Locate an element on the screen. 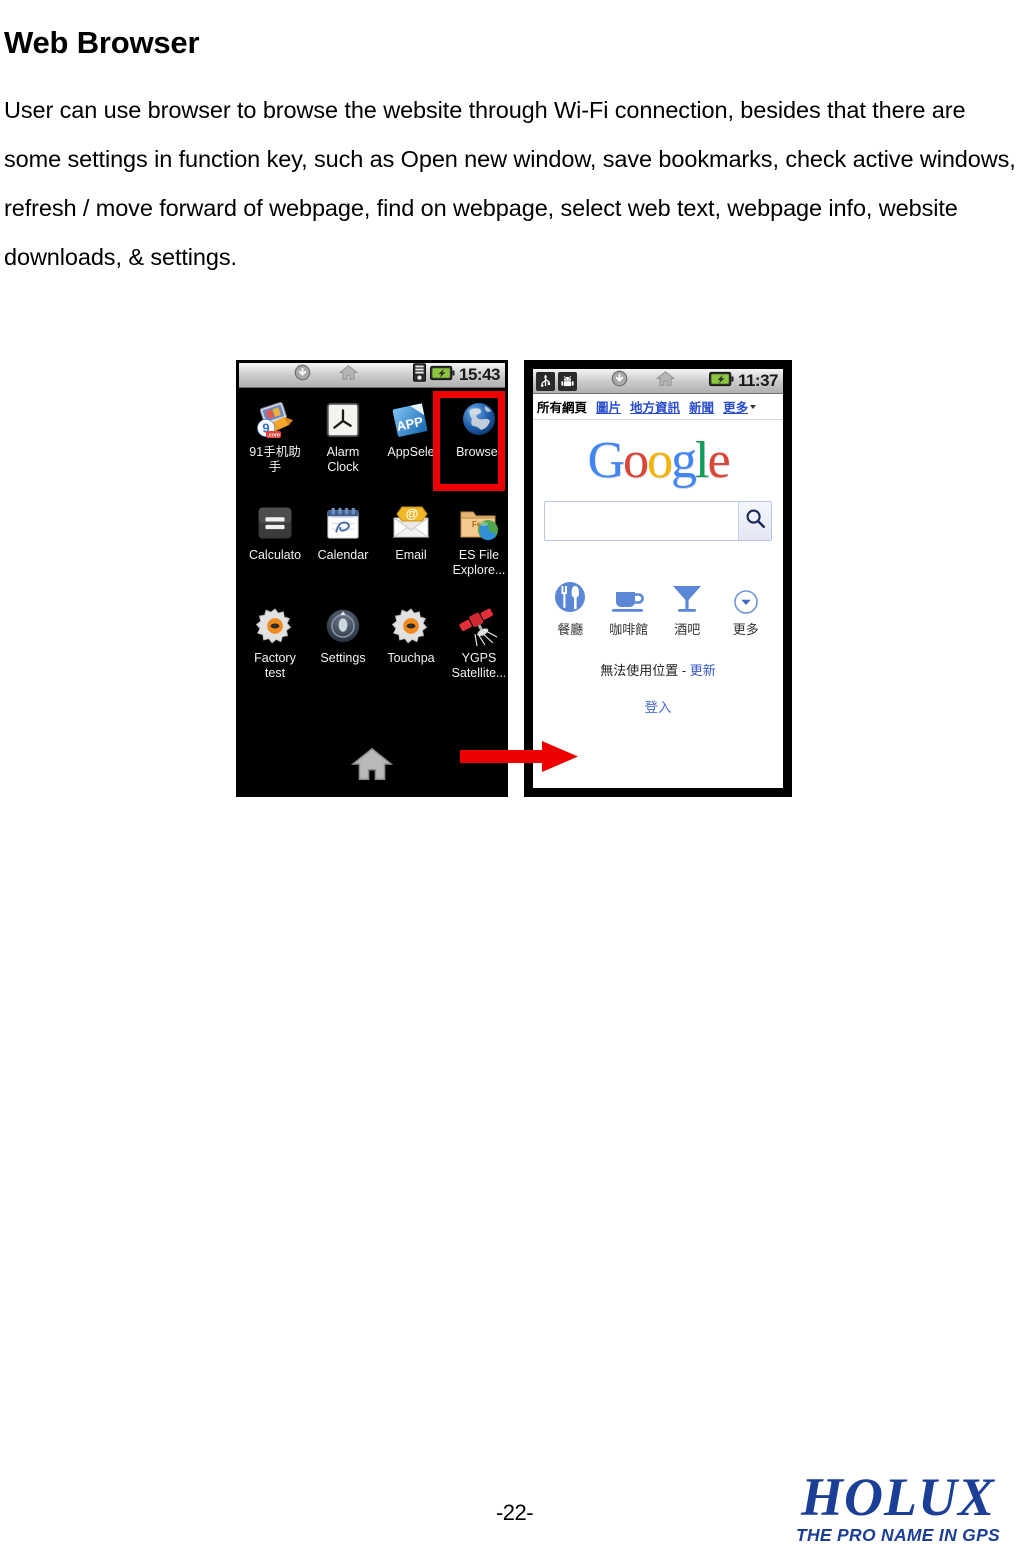 The width and height of the screenshot is (1029, 1560). search-icon is located at coordinates (755, 521).